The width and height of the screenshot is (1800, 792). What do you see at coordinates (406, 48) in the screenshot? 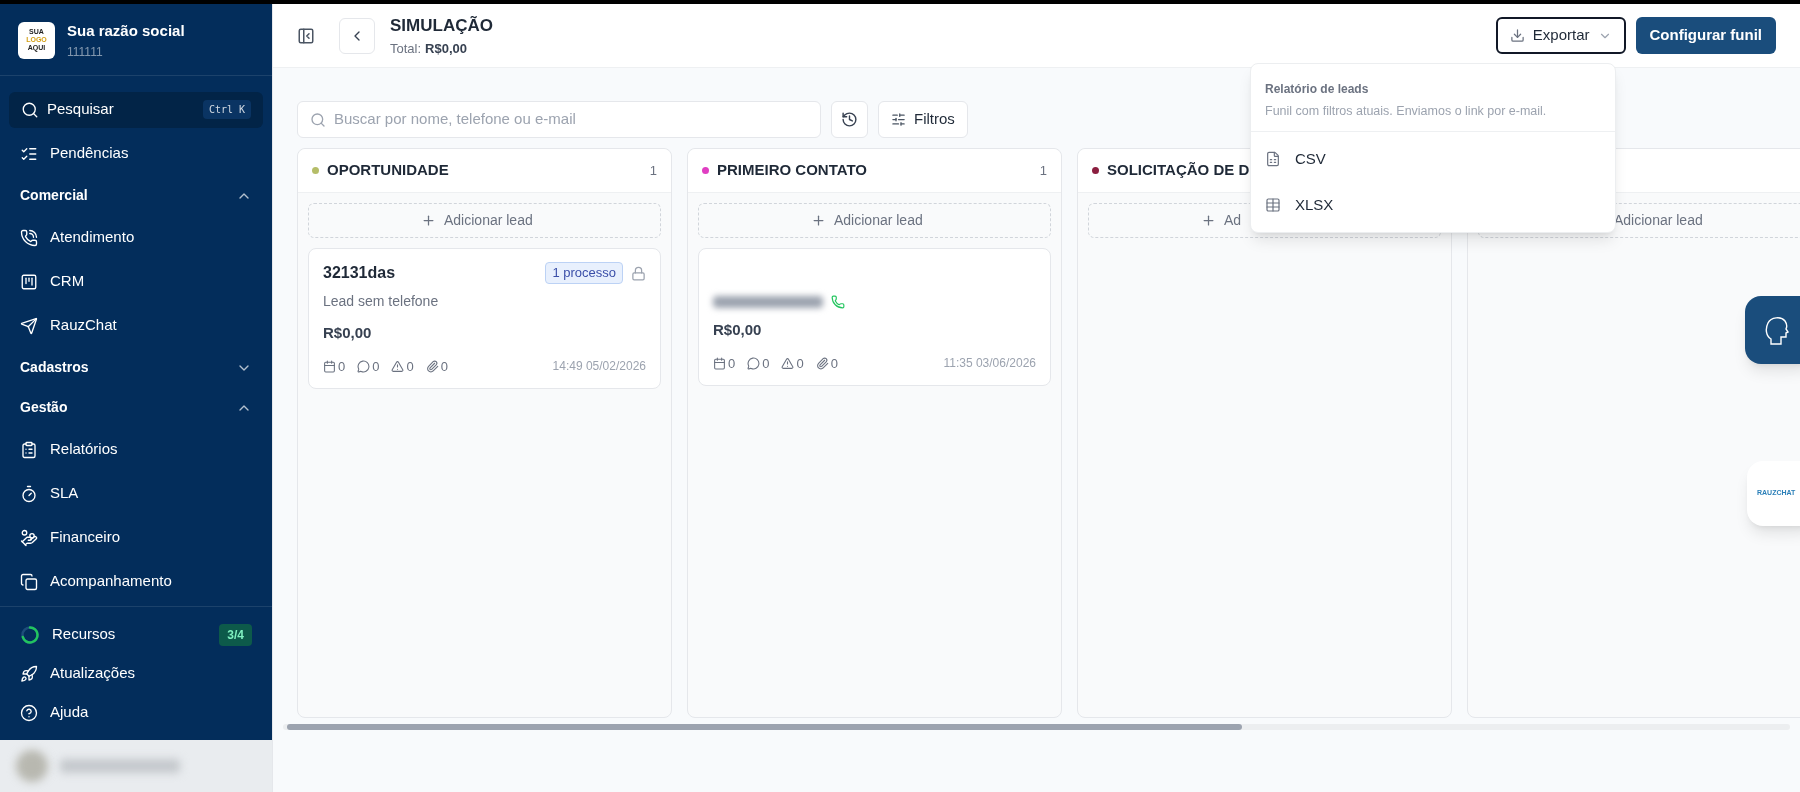
I see `total-label: Total:` at bounding box center [406, 48].